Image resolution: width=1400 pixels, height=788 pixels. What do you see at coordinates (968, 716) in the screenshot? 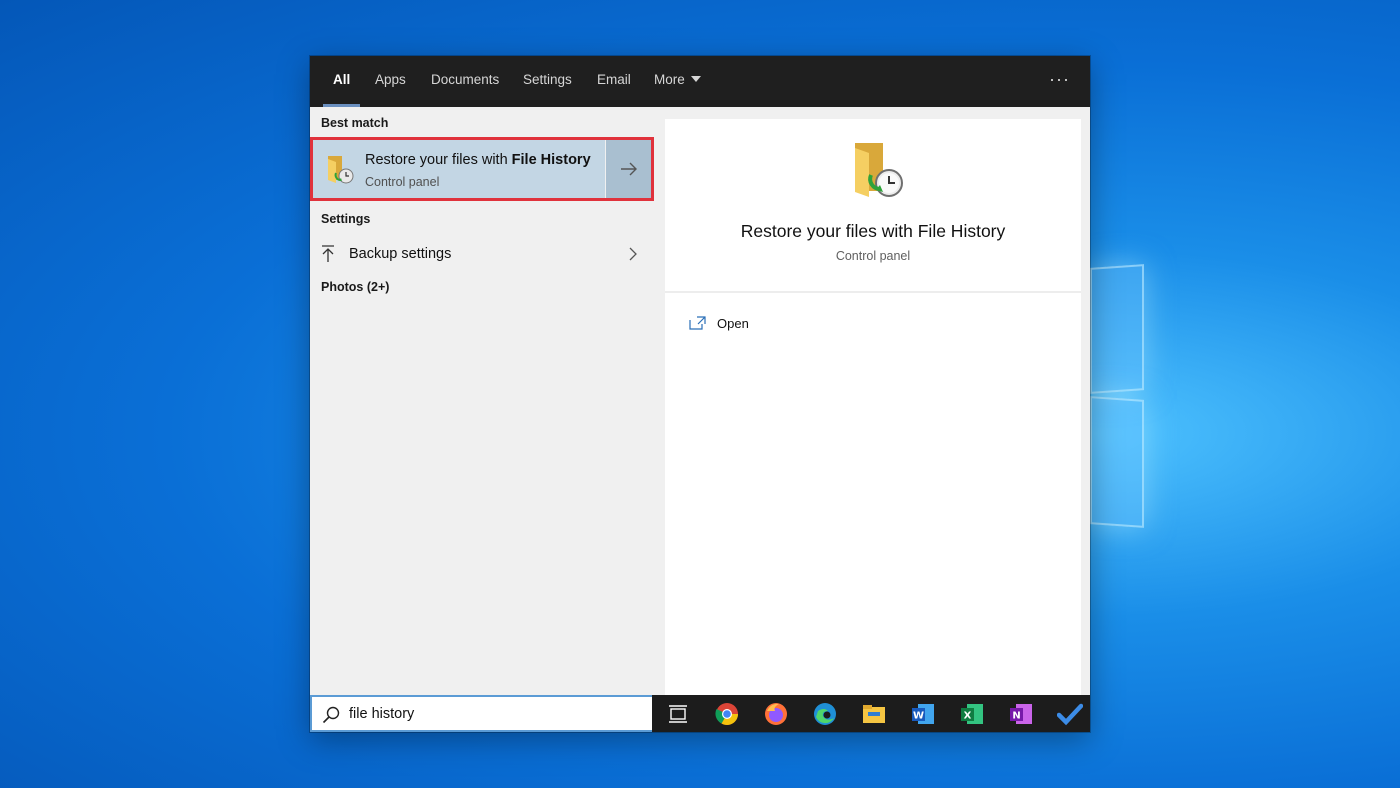
I see `svg-text: X` at bounding box center [968, 716].